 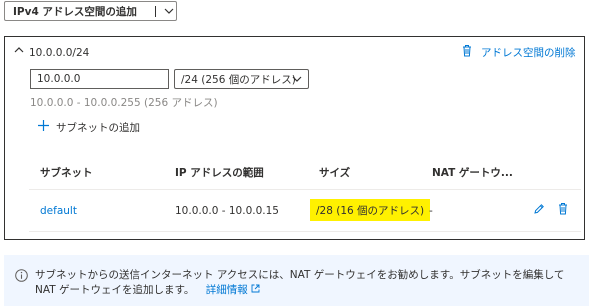 I want to click on learn-more-link: 詳細情報, so click(x=233, y=290).